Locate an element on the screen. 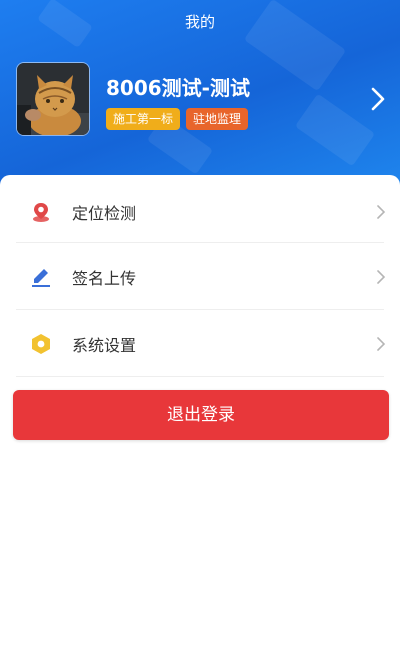 The image size is (400, 660). logout-button: 退出登录 is located at coordinates (201, 415).